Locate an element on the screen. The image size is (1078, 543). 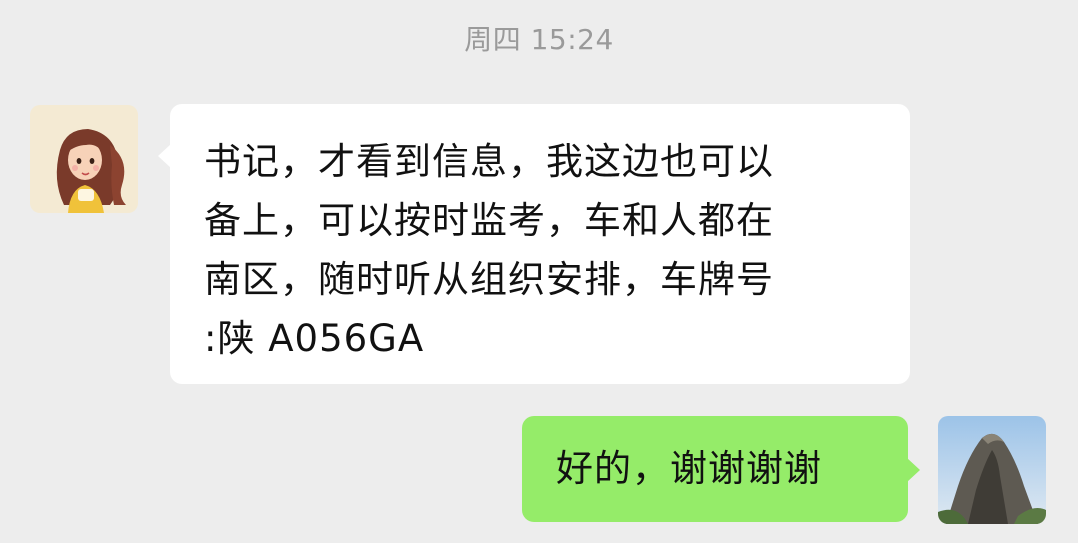
cartoon-girl-avatar-icon is located at coordinates (84, 159).